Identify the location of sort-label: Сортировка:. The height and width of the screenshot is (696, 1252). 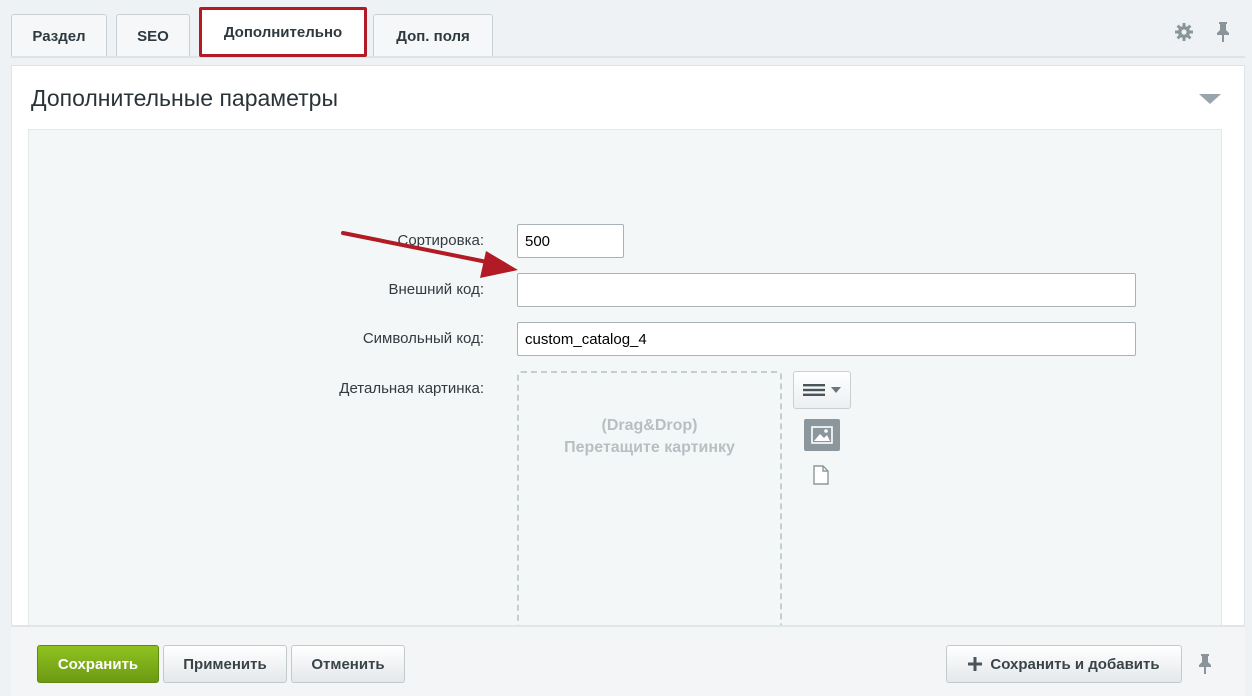
(441, 240).